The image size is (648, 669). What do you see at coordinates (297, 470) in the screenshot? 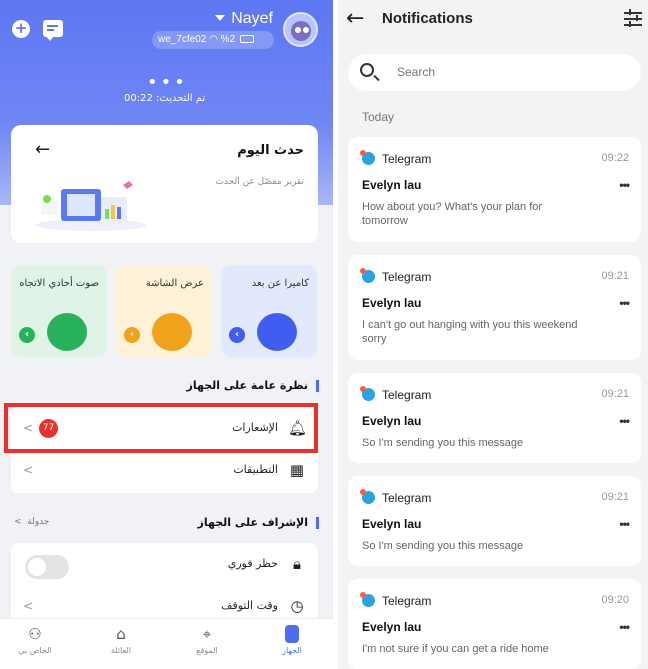
I see `apps-grid-icon: ▦` at bounding box center [297, 470].